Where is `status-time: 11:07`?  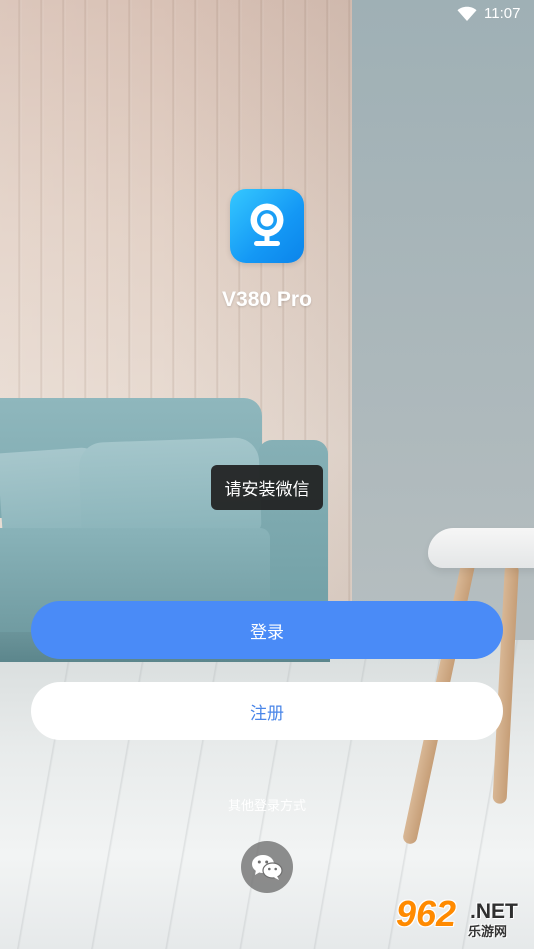
status-time: 11:07 is located at coordinates (502, 13).